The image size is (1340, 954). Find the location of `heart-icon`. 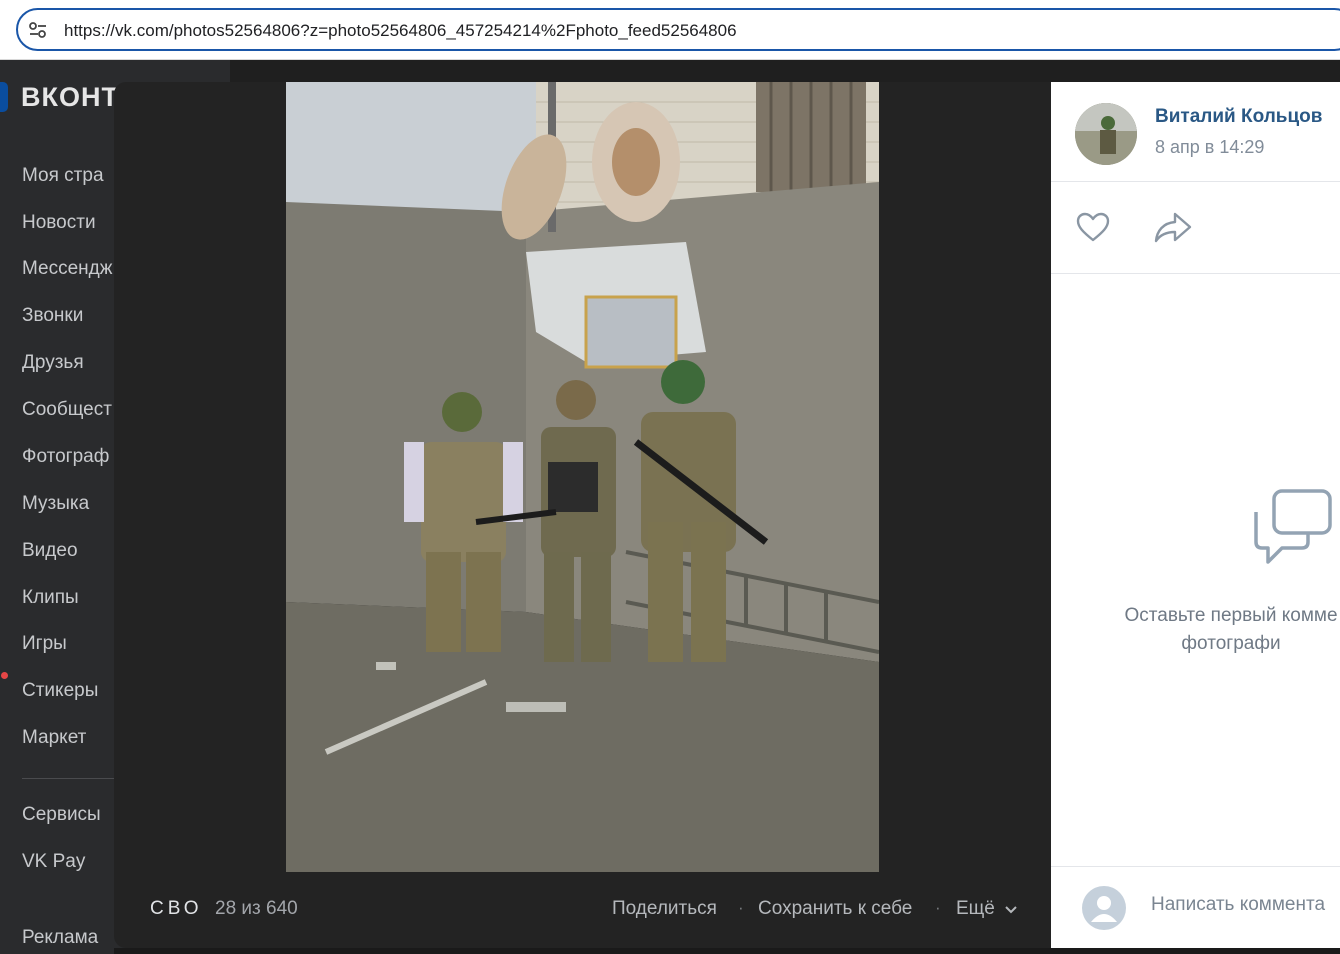

heart-icon is located at coordinates (1093, 227).